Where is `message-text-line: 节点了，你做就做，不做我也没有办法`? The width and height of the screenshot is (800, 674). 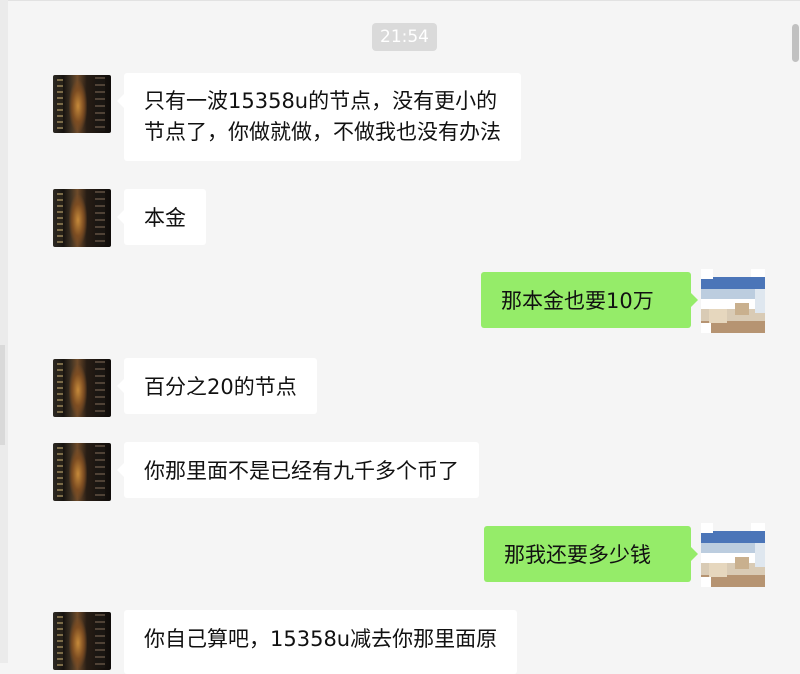 message-text-line: 节点了，你做就做，不做我也没有办法 is located at coordinates (322, 132).